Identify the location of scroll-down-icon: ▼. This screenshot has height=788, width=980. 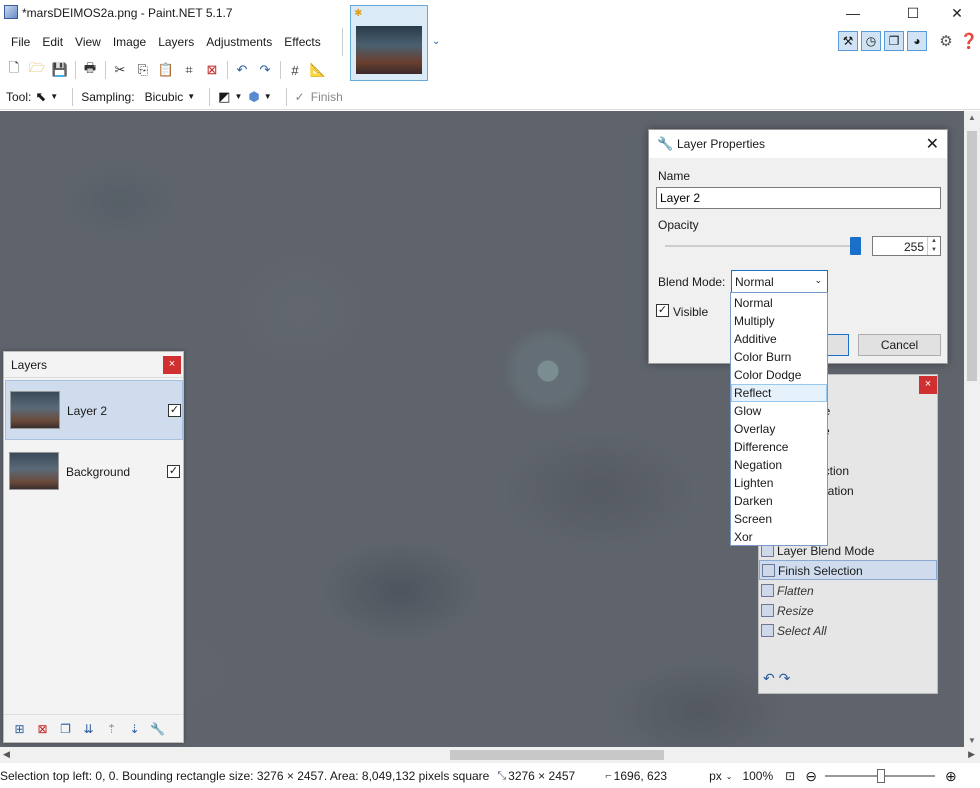
(972, 740).